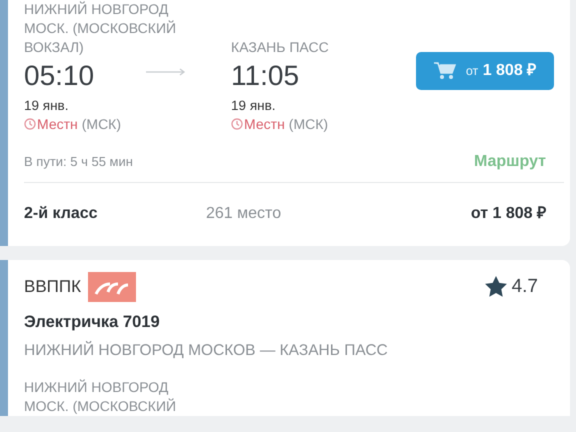 The image size is (576, 432). I want to click on station-name: ВОКЗАЛ), so click(54, 47).